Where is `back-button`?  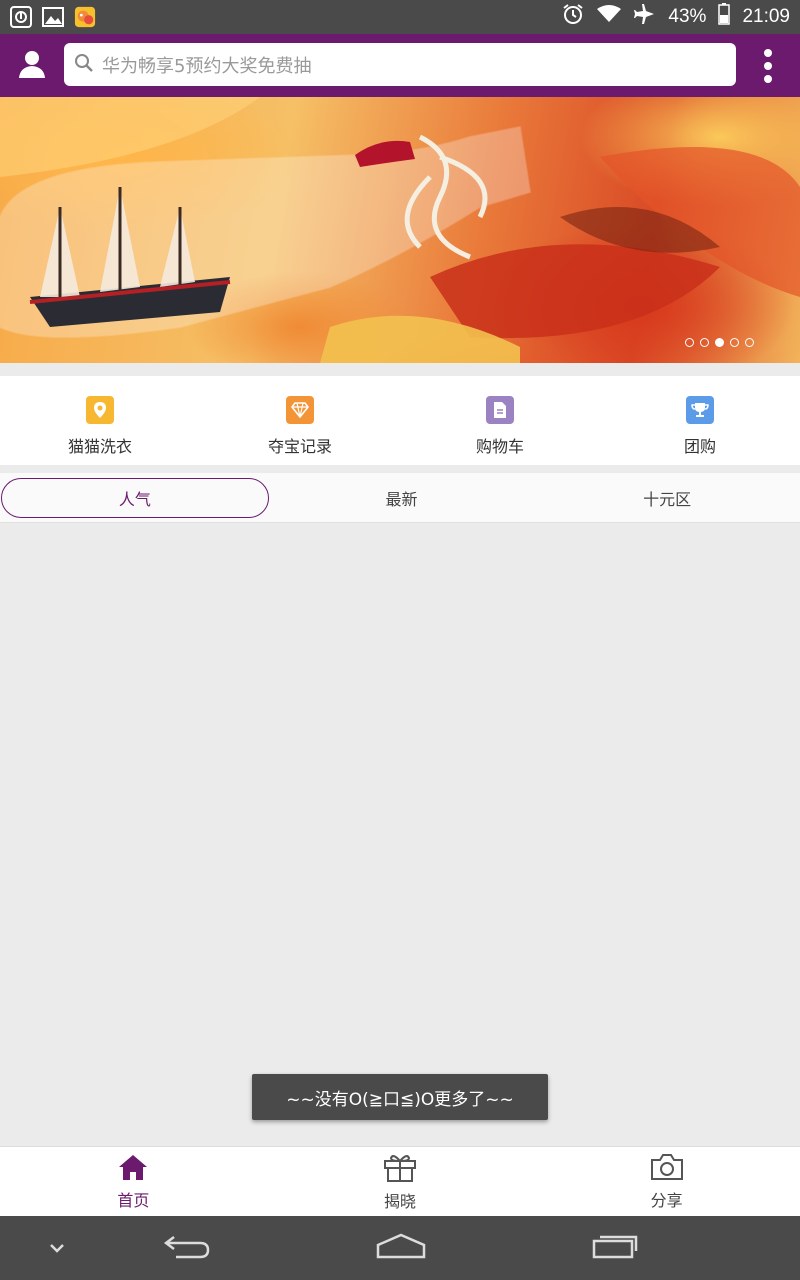
back-button is located at coordinates (187, 1248).